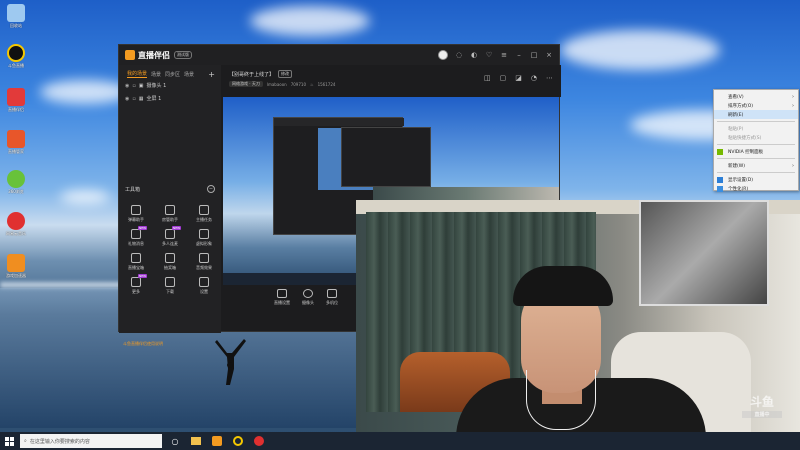  I want to click on cloud, so click(85, 197).